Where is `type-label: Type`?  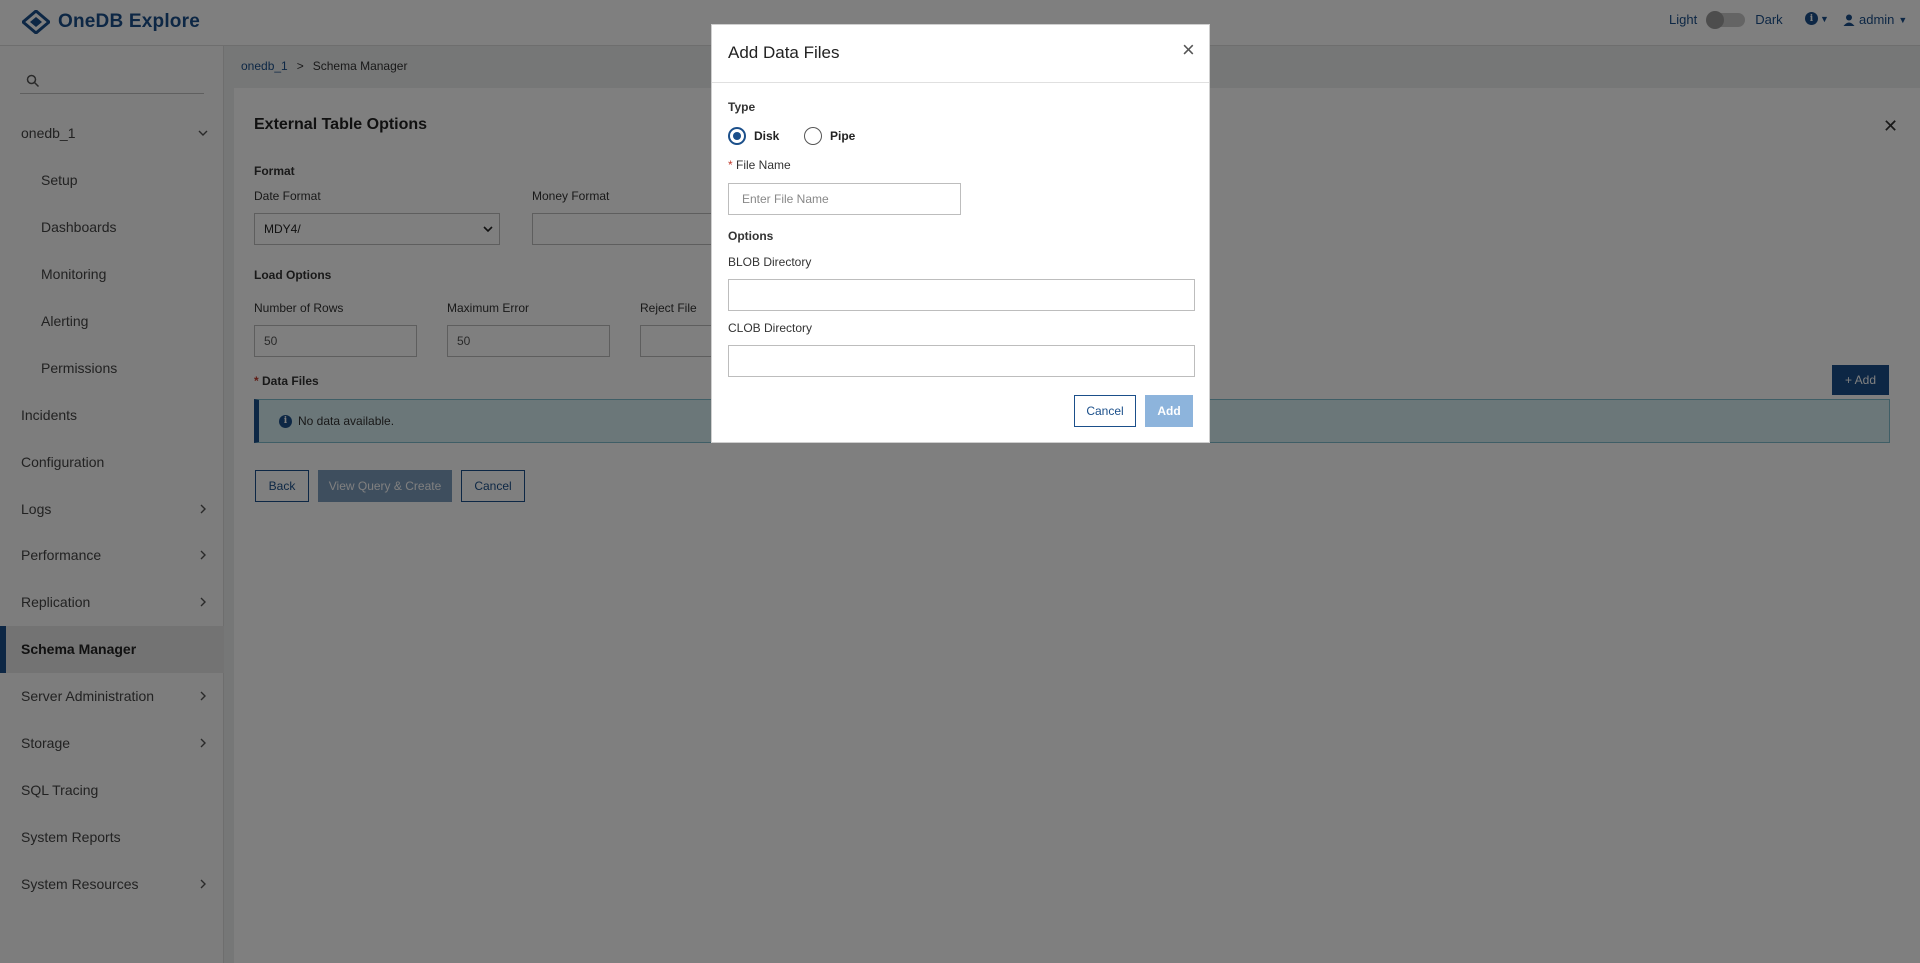 type-label: Type is located at coordinates (742, 107).